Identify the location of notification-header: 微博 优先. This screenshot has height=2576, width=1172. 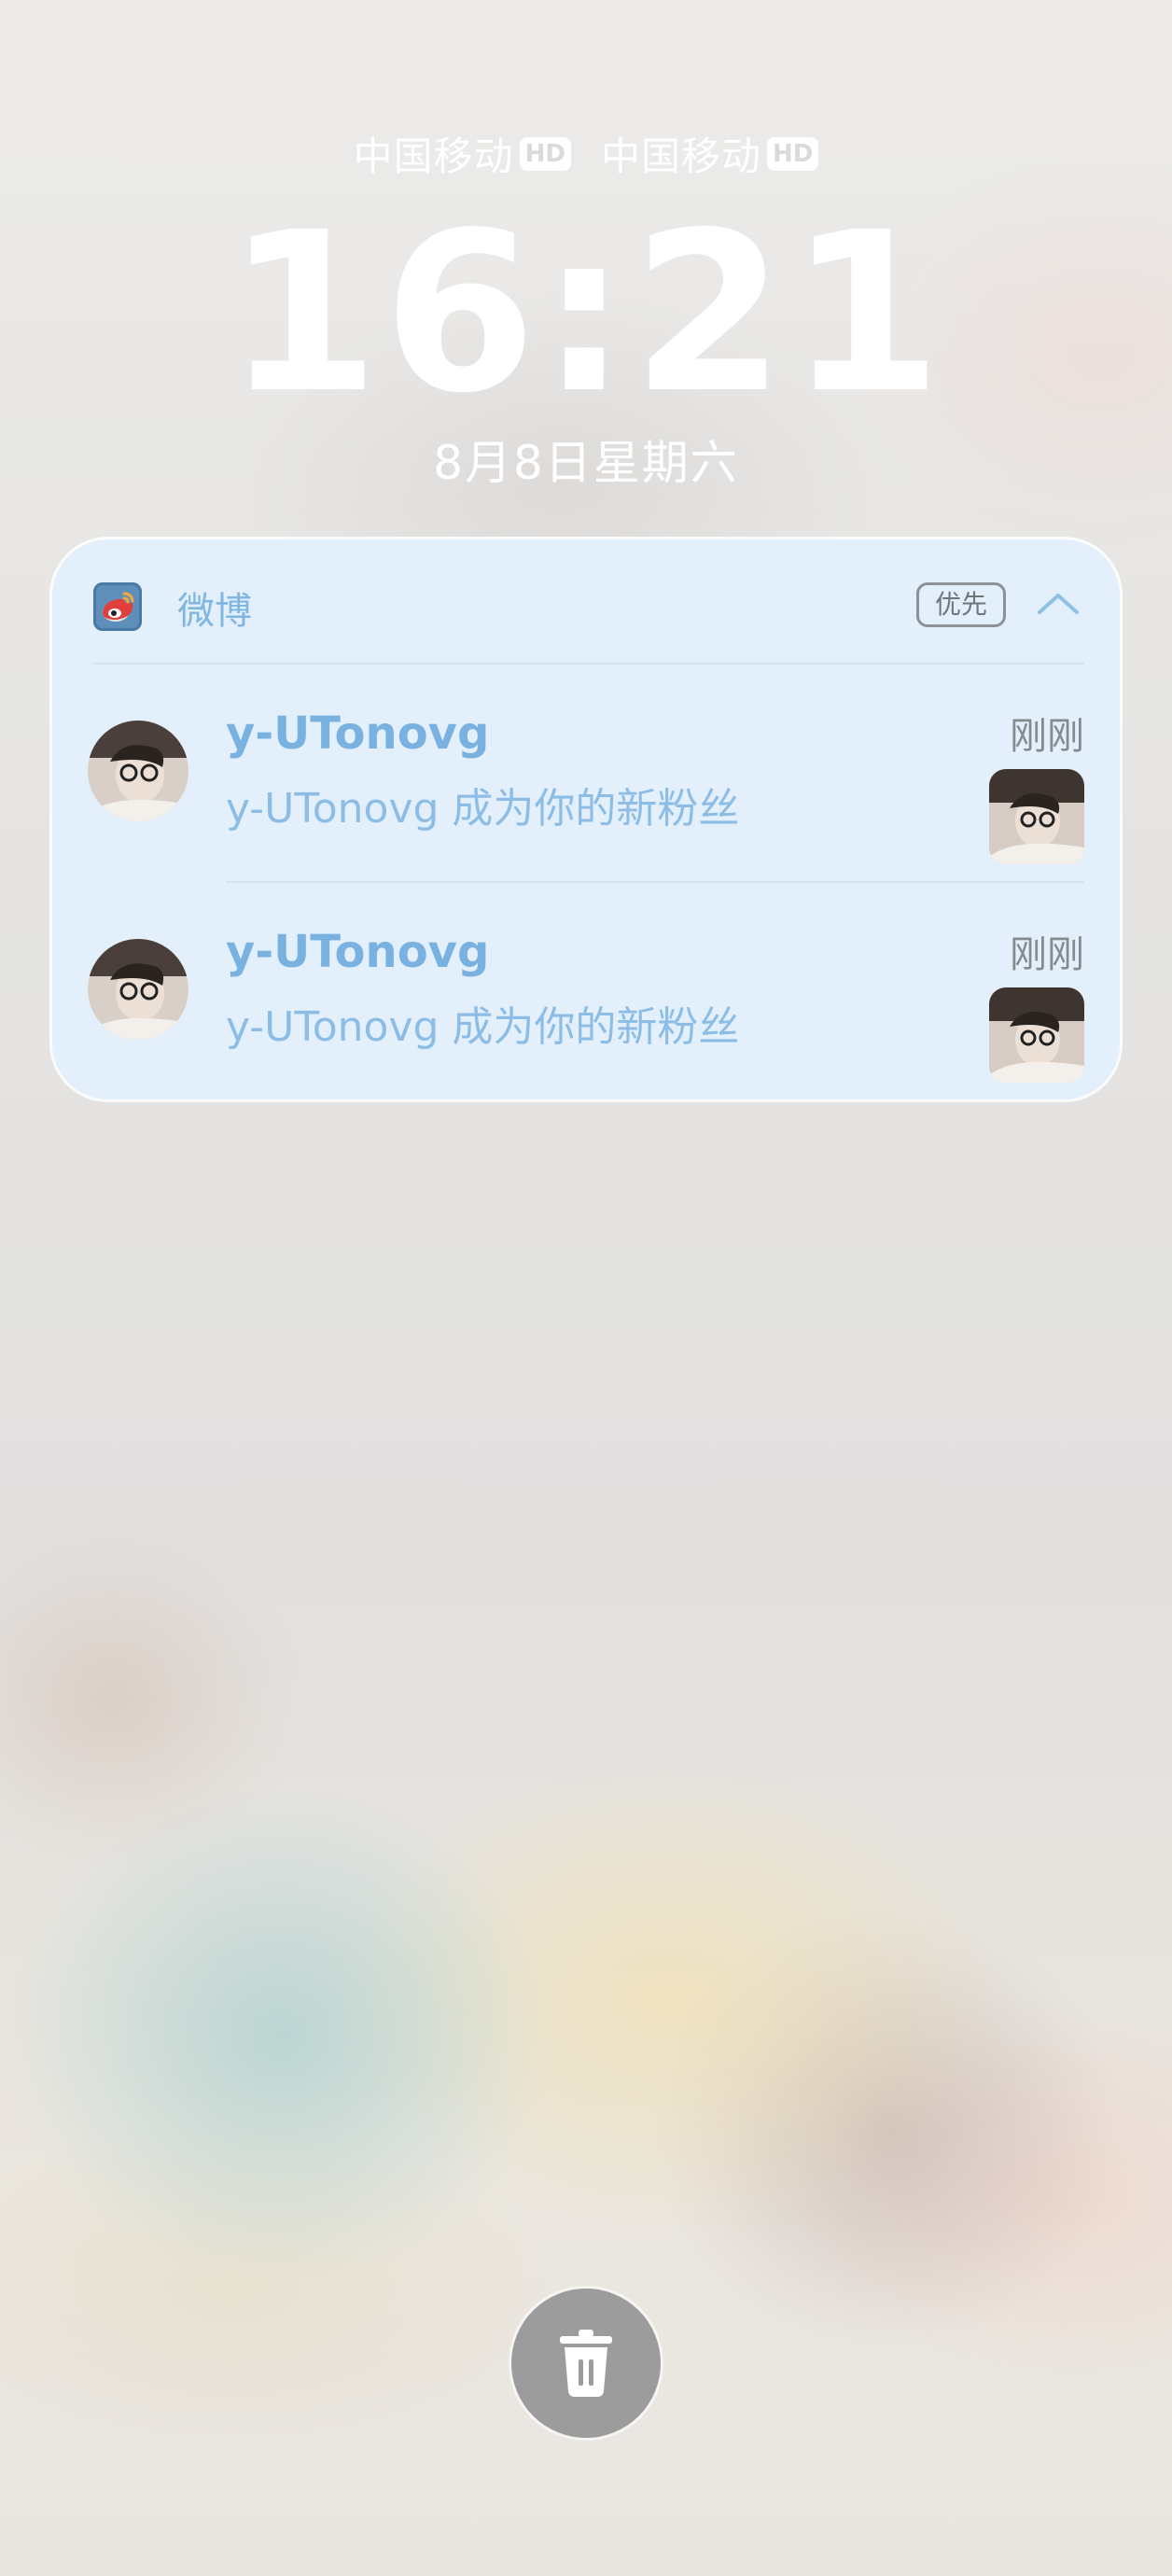
(586, 602).